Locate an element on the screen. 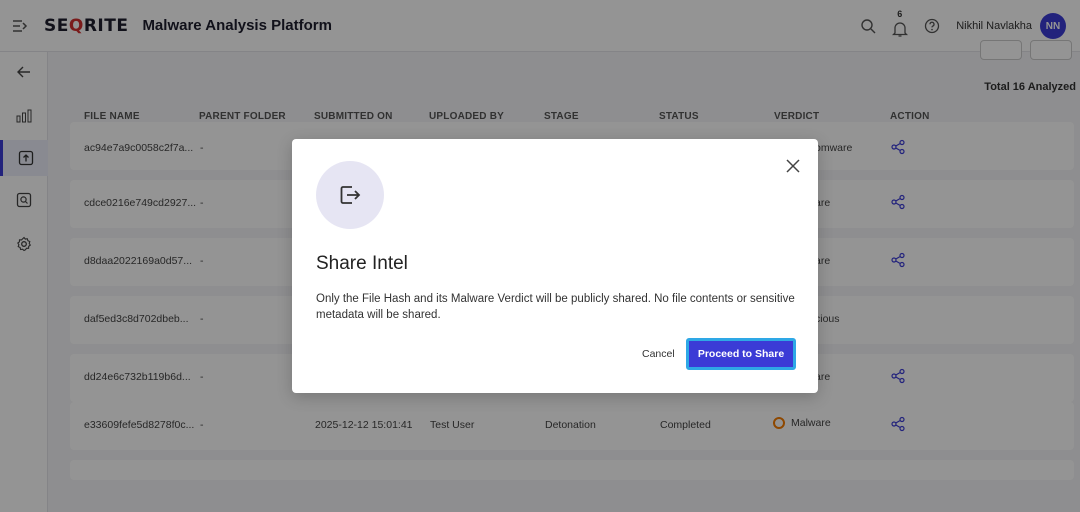  close-icon is located at coordinates (793, 166).